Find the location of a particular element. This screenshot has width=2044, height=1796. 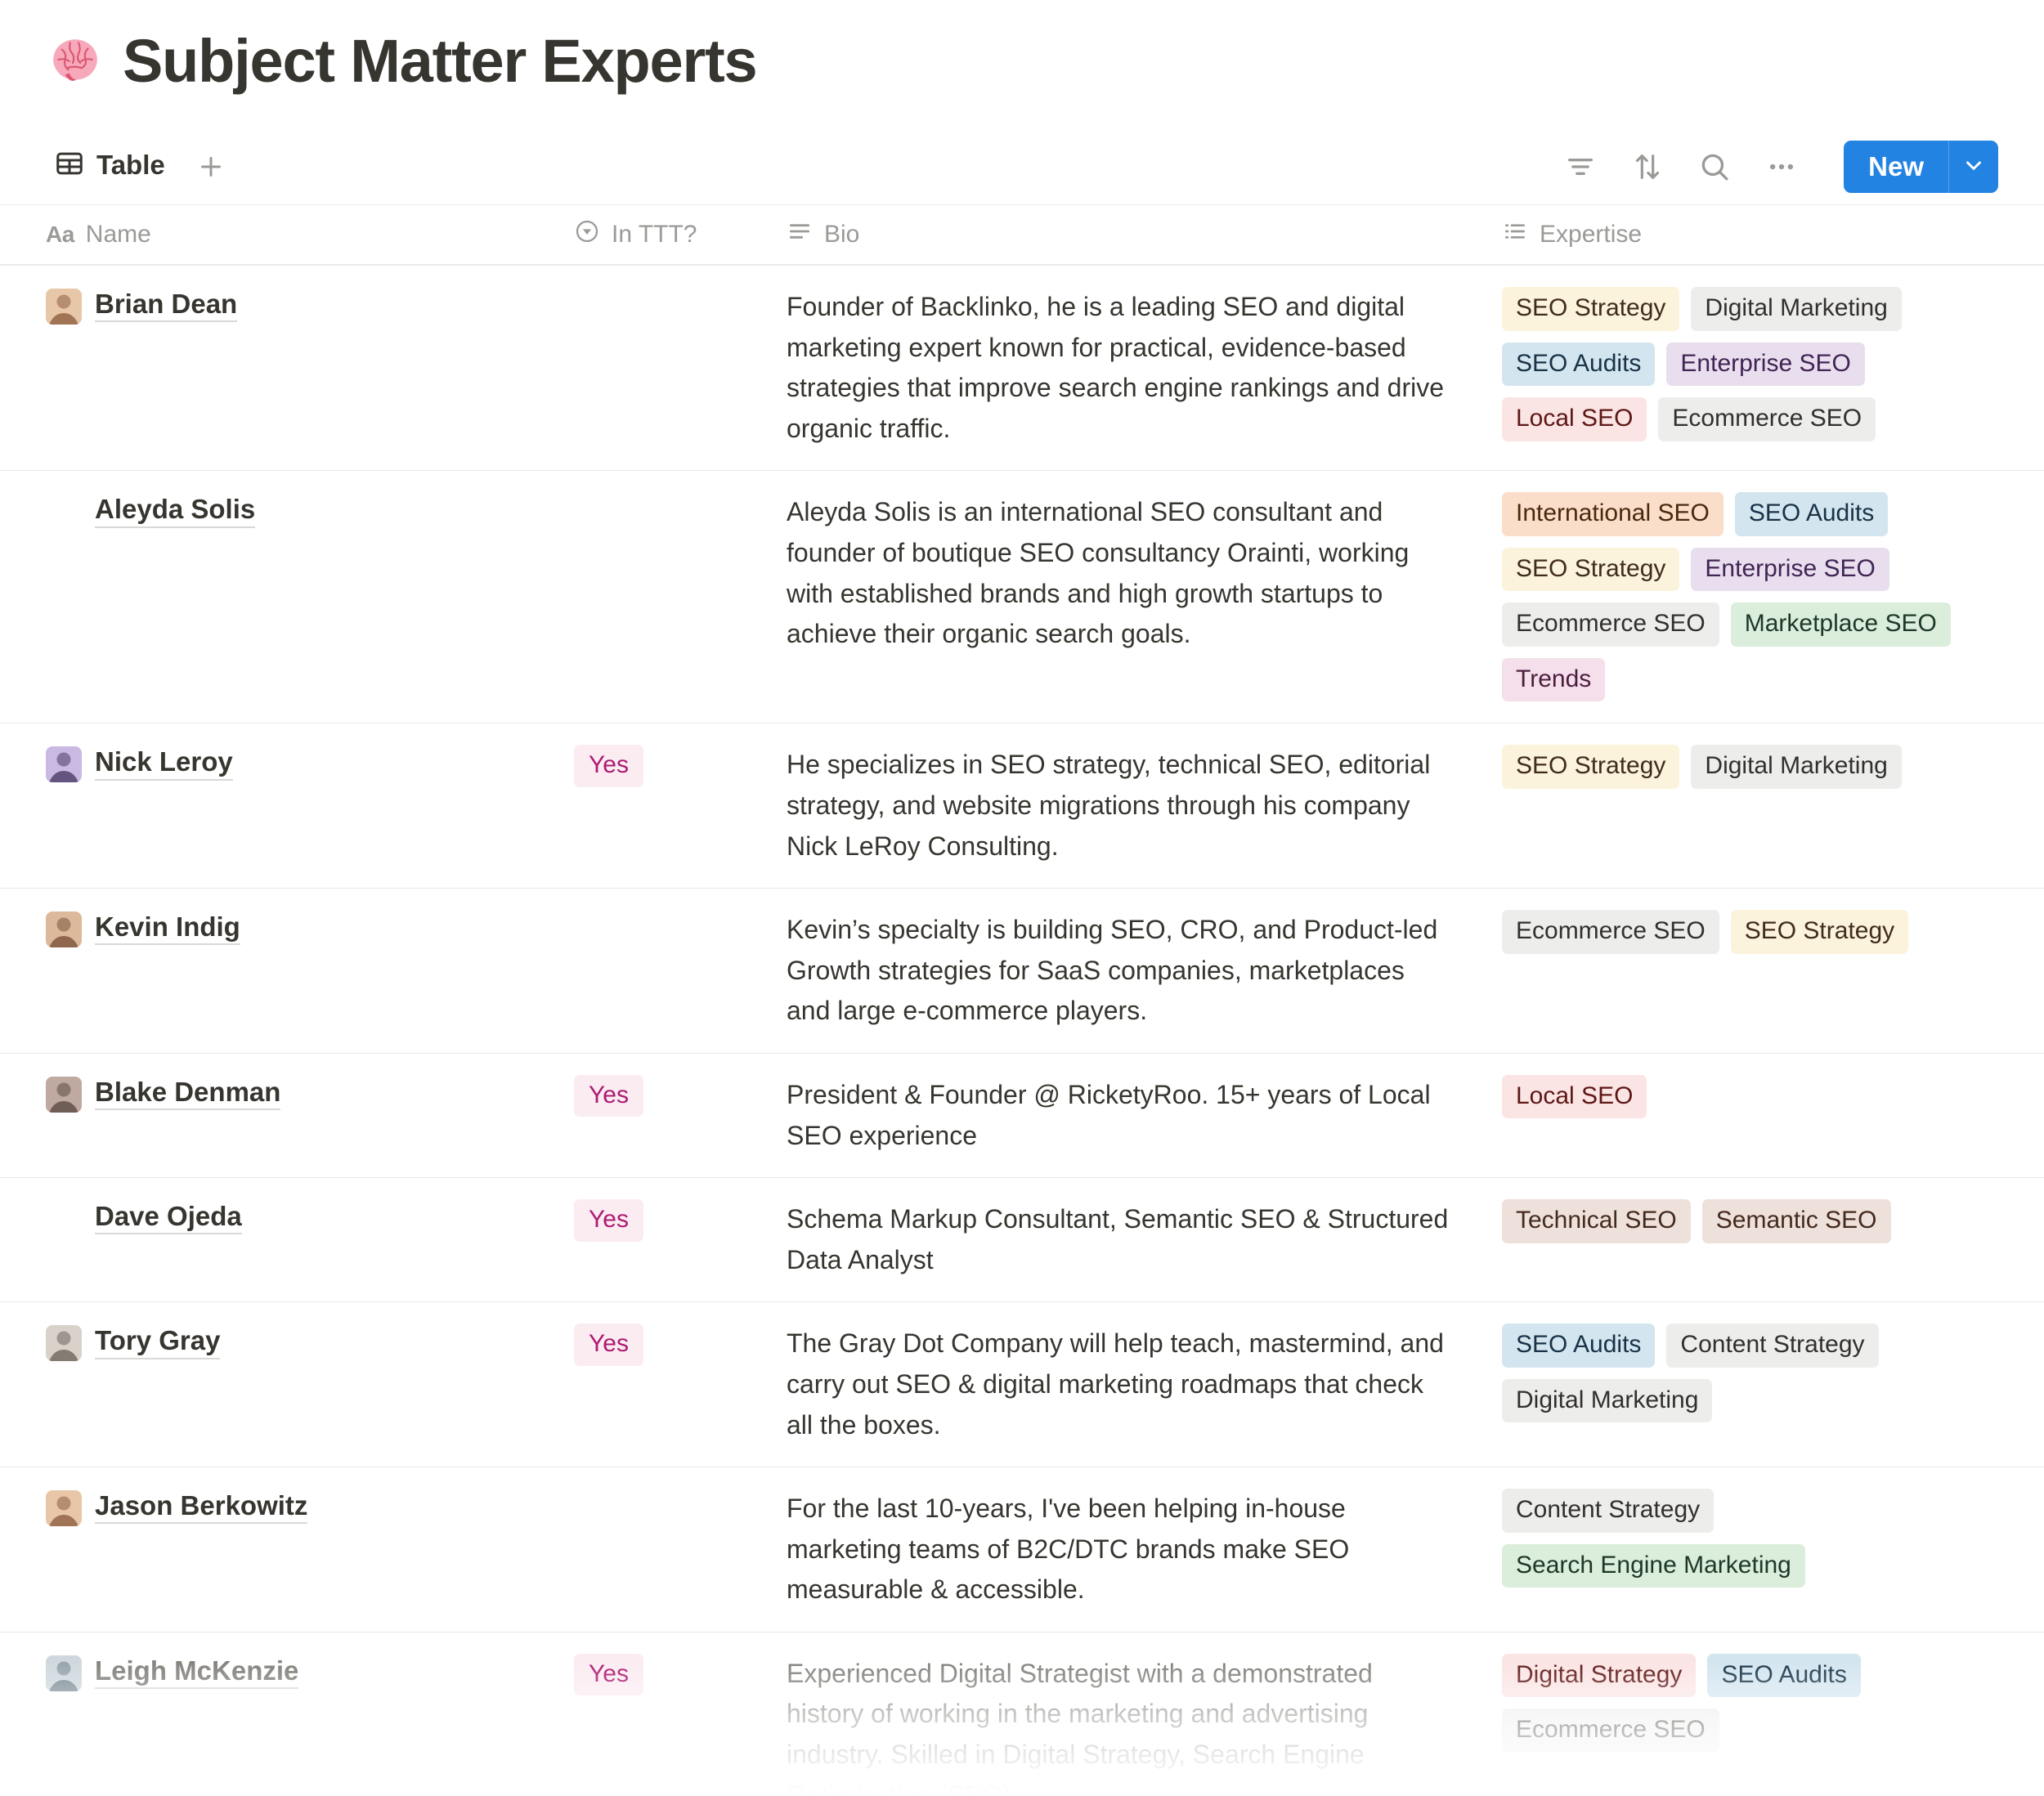

expertise-tag: Marketplace SEO is located at coordinates (1841, 624).